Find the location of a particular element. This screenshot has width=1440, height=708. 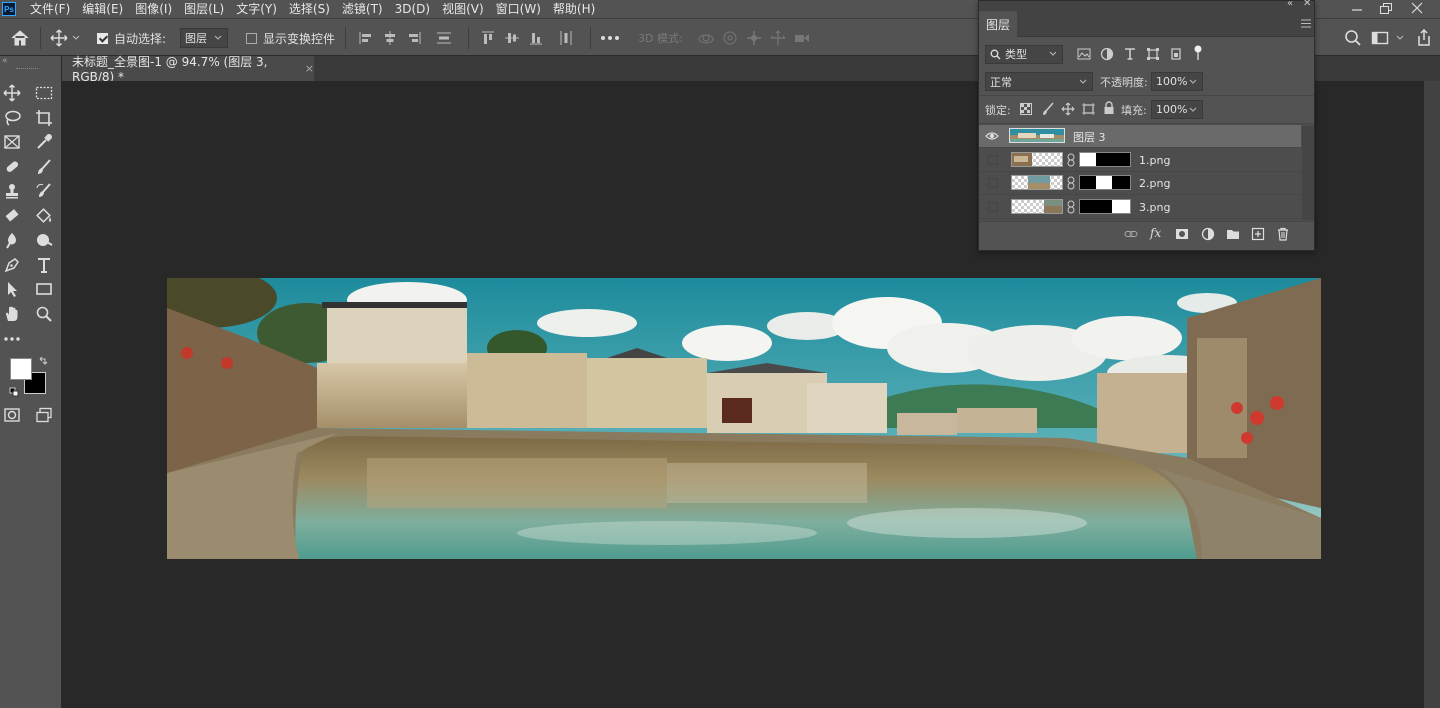

close-tab-icon: × is located at coordinates (309, 68).